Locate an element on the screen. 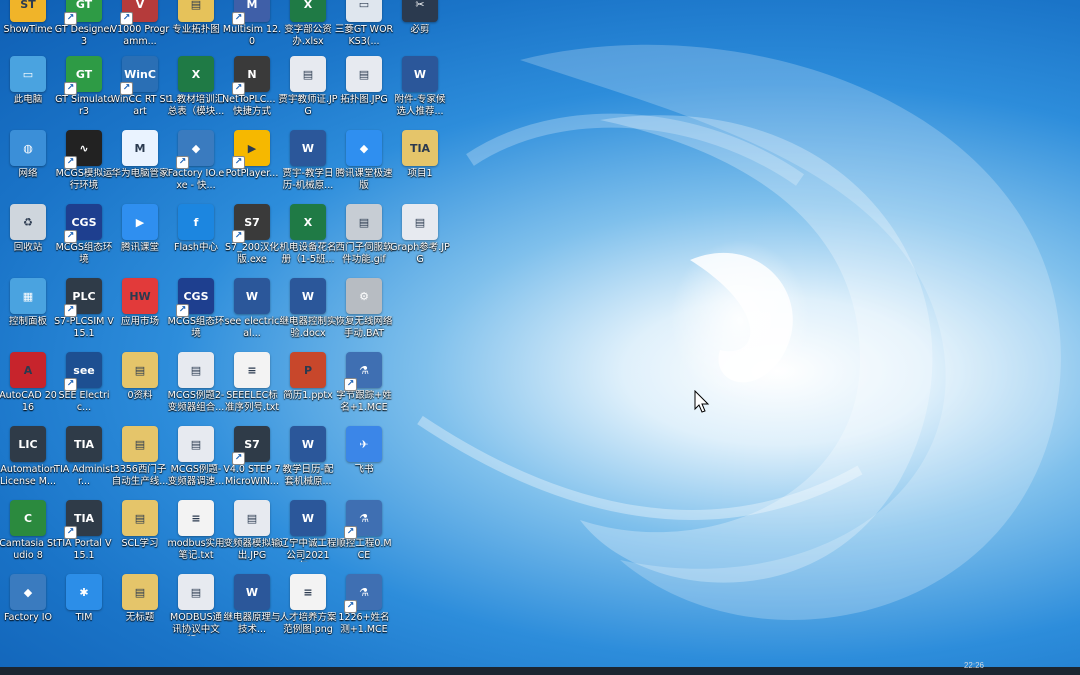 Image resolution: width=1080 pixels, height=675 pixels. desktop-icon: M ↗ Multisim 12.0 is located at coordinates (252, 30).